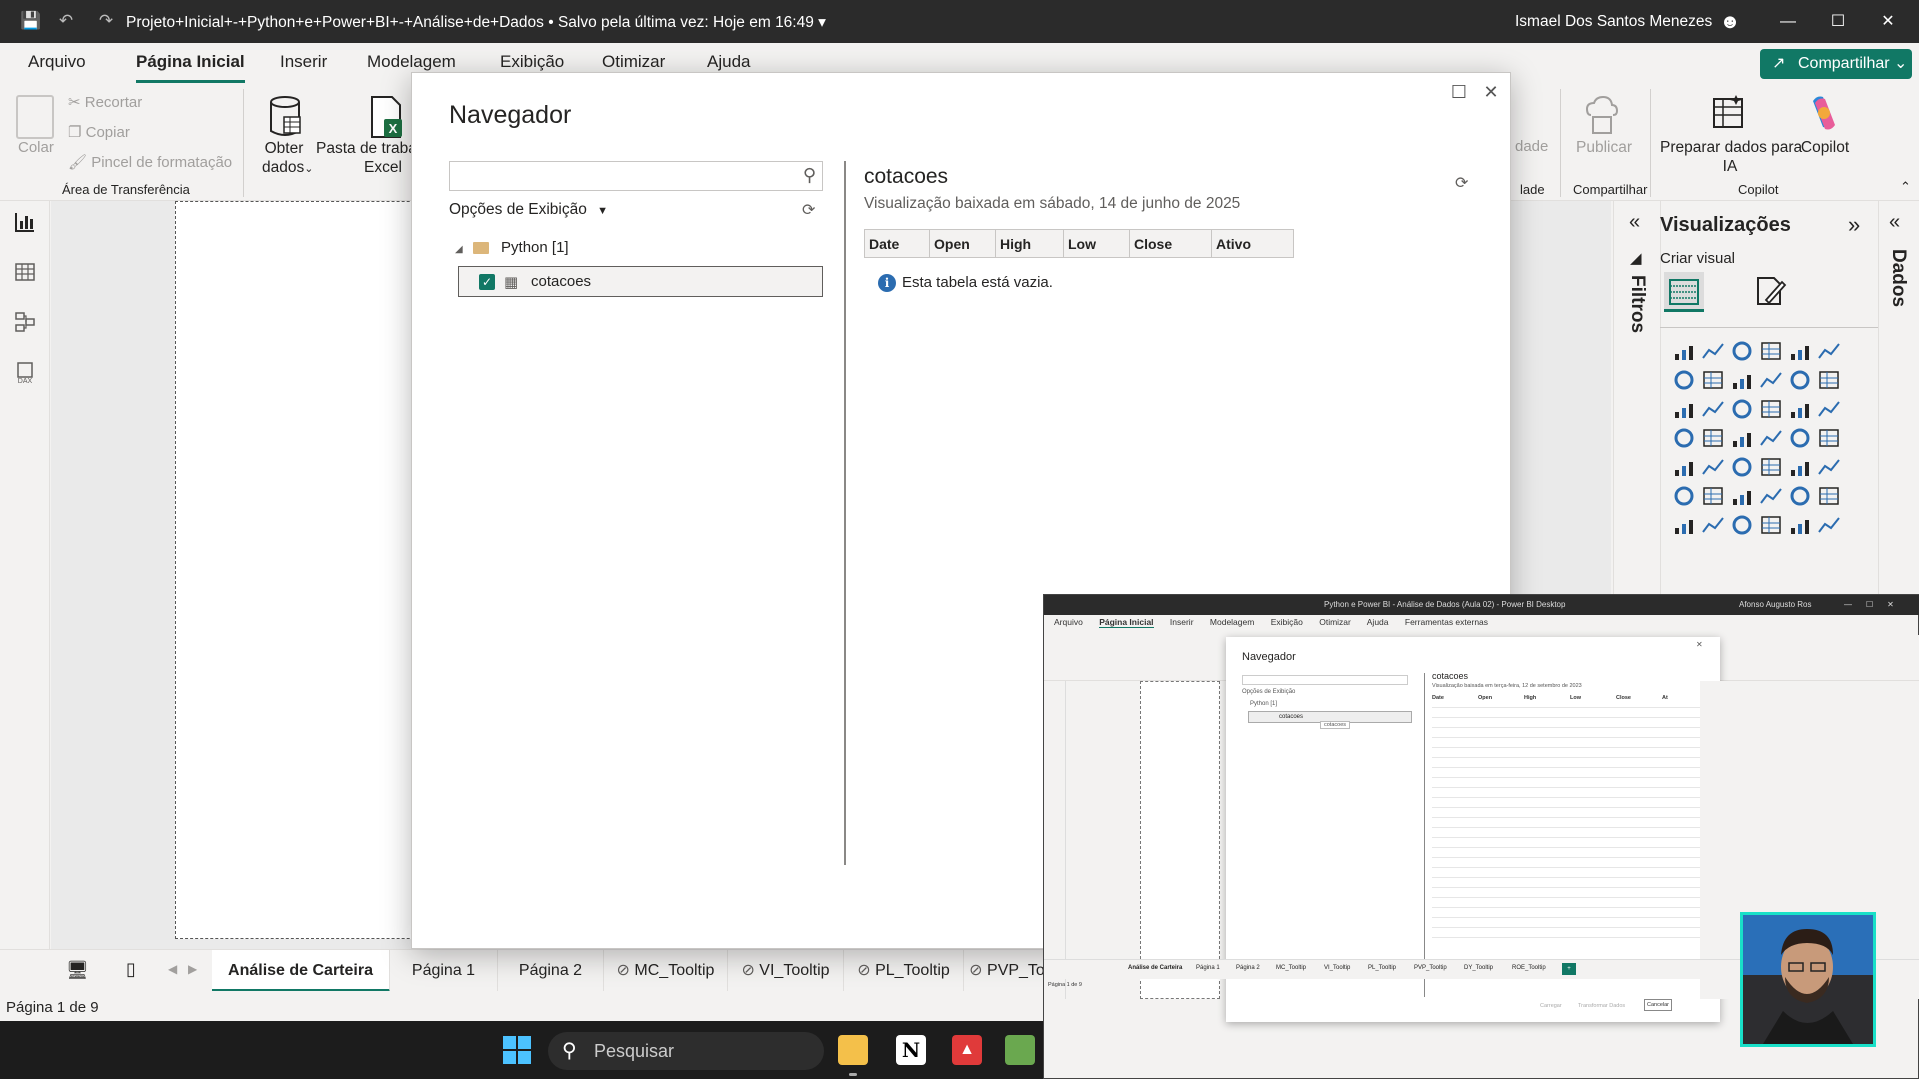 The image size is (1919, 1079). Describe the element at coordinates (666, 971) in the screenshot. I see `tab-mc-tooltip: ⊘ MC_Tooltip` at that location.